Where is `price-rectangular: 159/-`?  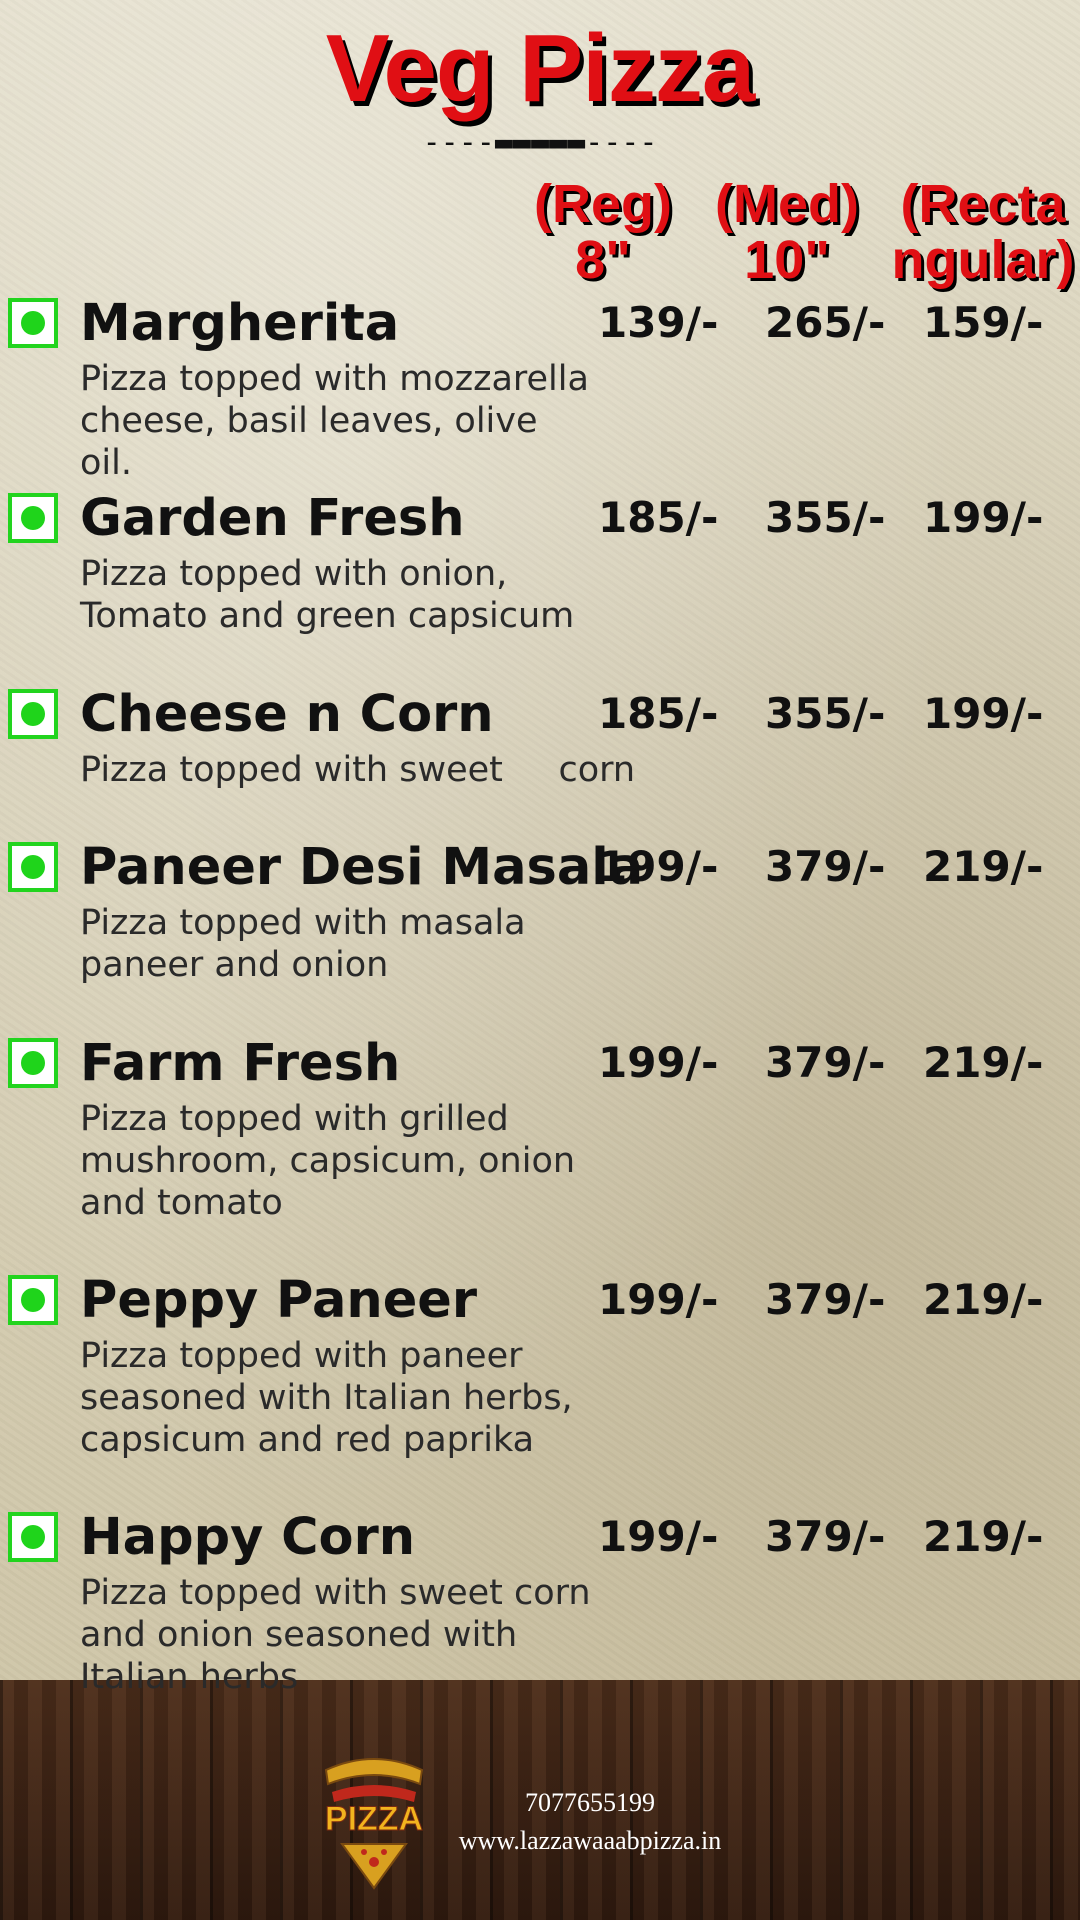
price-rectangular: 159/- is located at coordinates (983, 322).